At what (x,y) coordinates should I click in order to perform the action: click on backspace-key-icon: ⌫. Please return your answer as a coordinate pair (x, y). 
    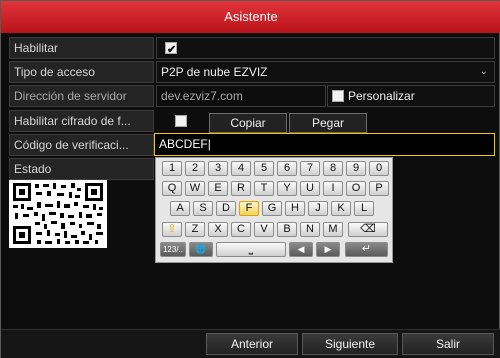
    Looking at the image, I should click on (368, 229).